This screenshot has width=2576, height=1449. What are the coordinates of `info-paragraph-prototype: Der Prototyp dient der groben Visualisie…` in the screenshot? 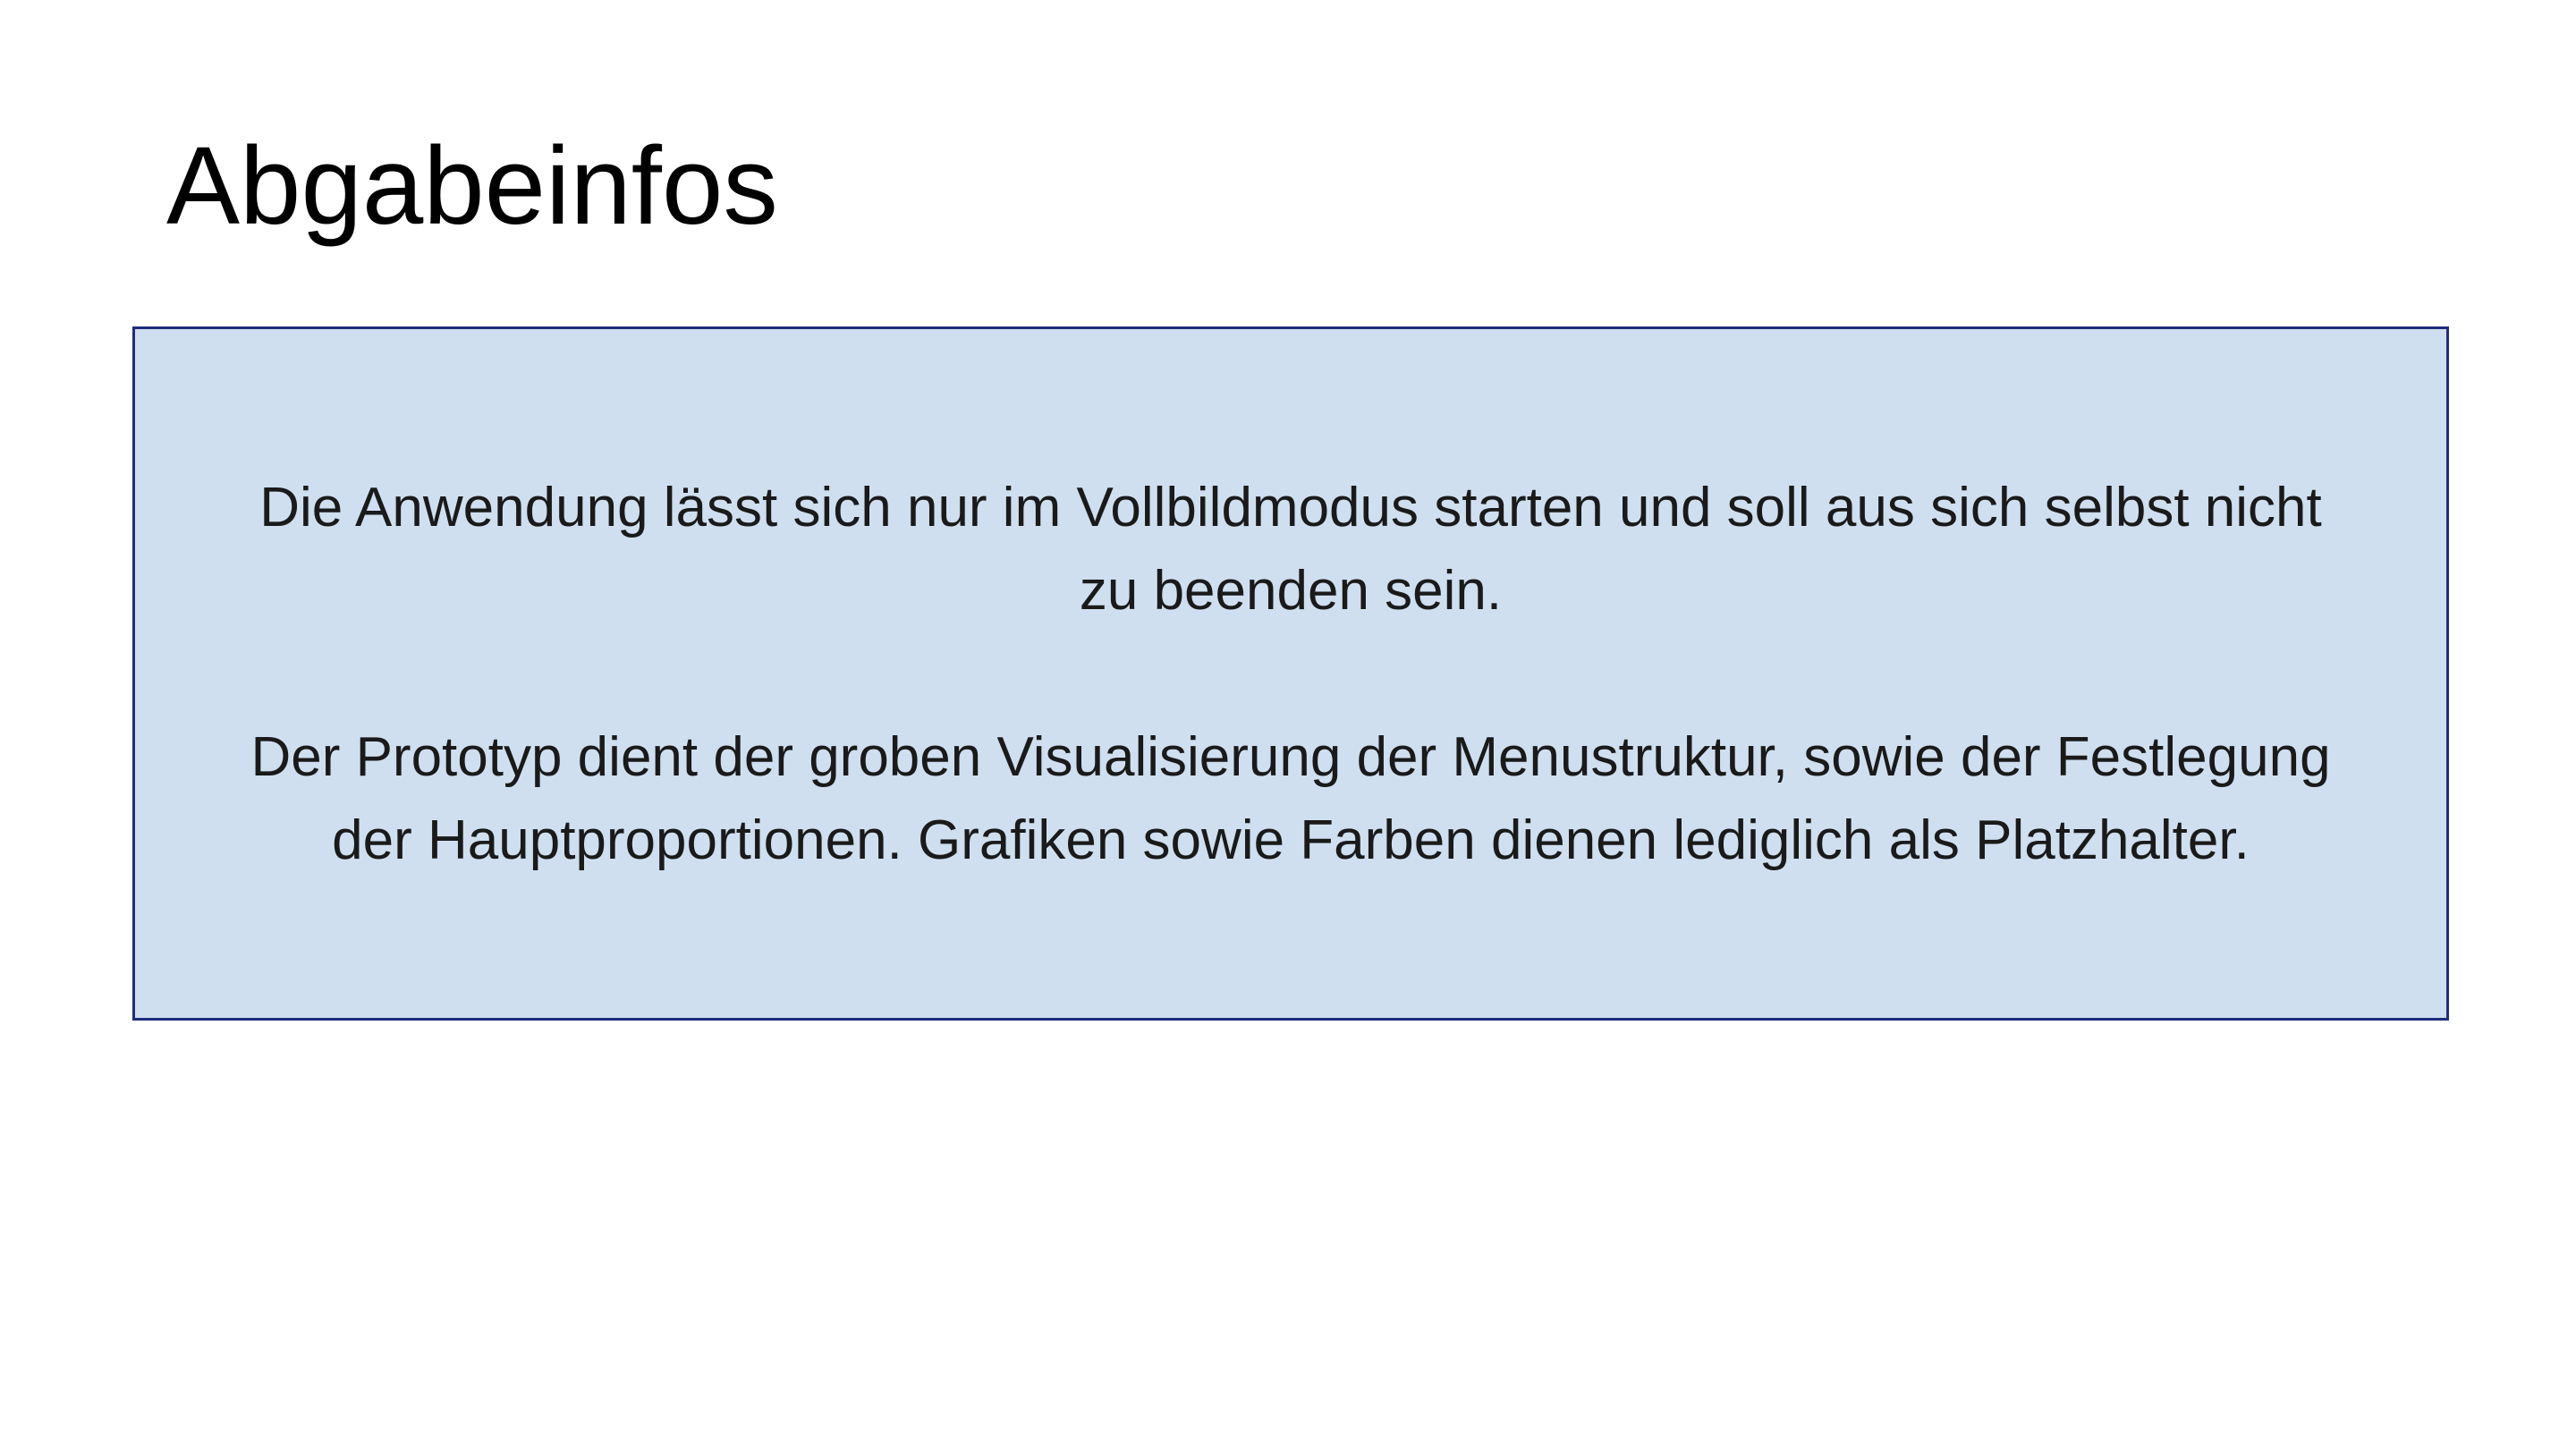 It's located at (1290, 798).